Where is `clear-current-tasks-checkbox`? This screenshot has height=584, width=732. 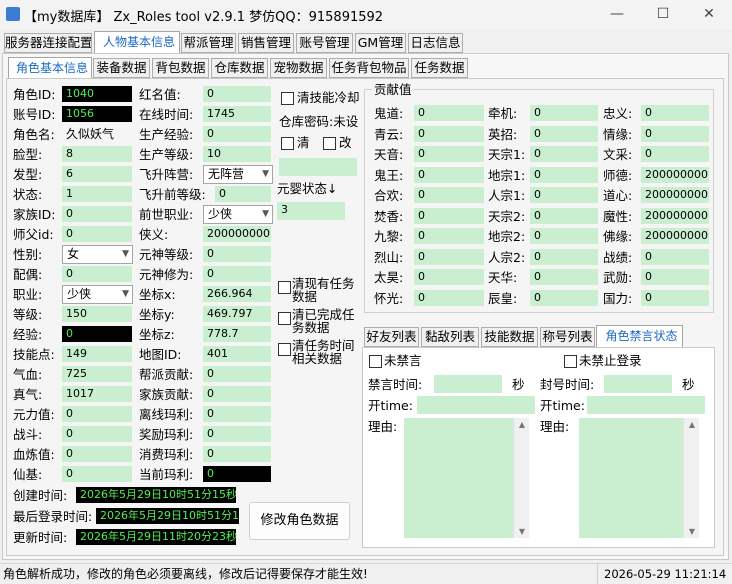
clear-current-tasks-checkbox is located at coordinates (284, 287).